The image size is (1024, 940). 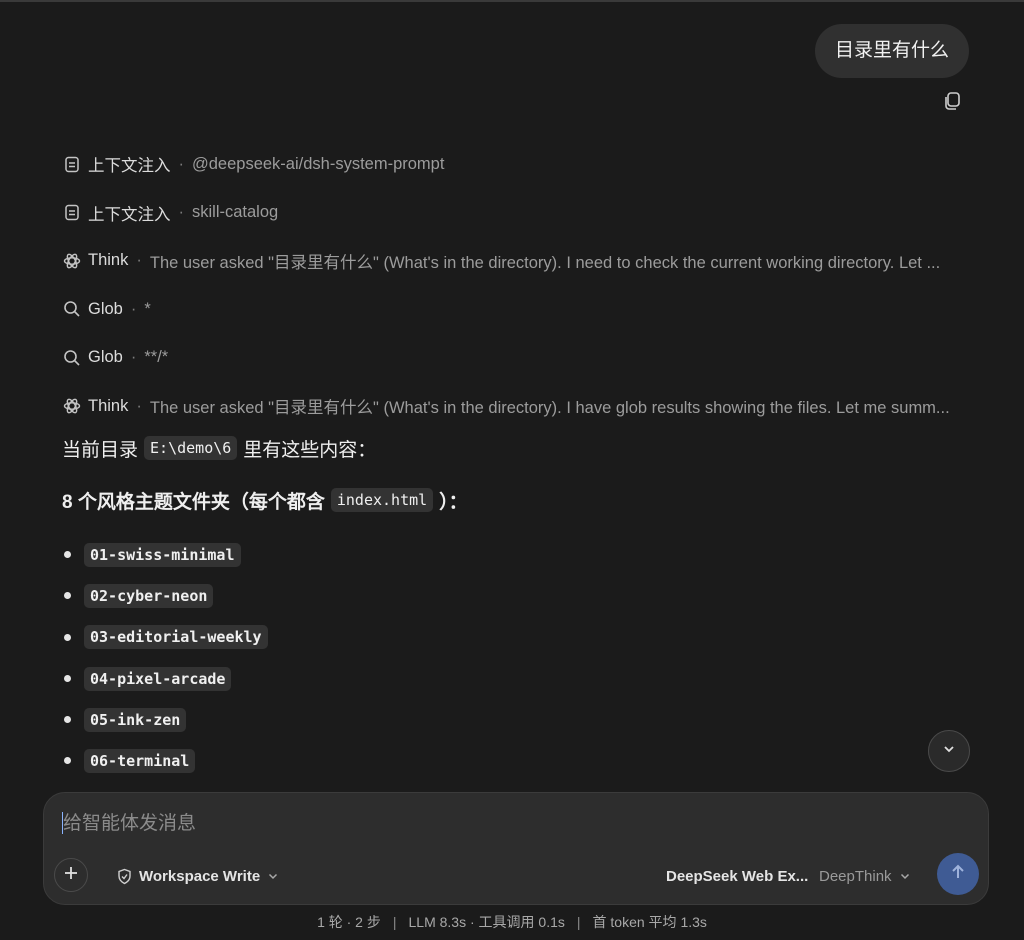 I want to click on step-detail: @deepseek-ai/dsh-system-prompt, so click(x=318, y=163).